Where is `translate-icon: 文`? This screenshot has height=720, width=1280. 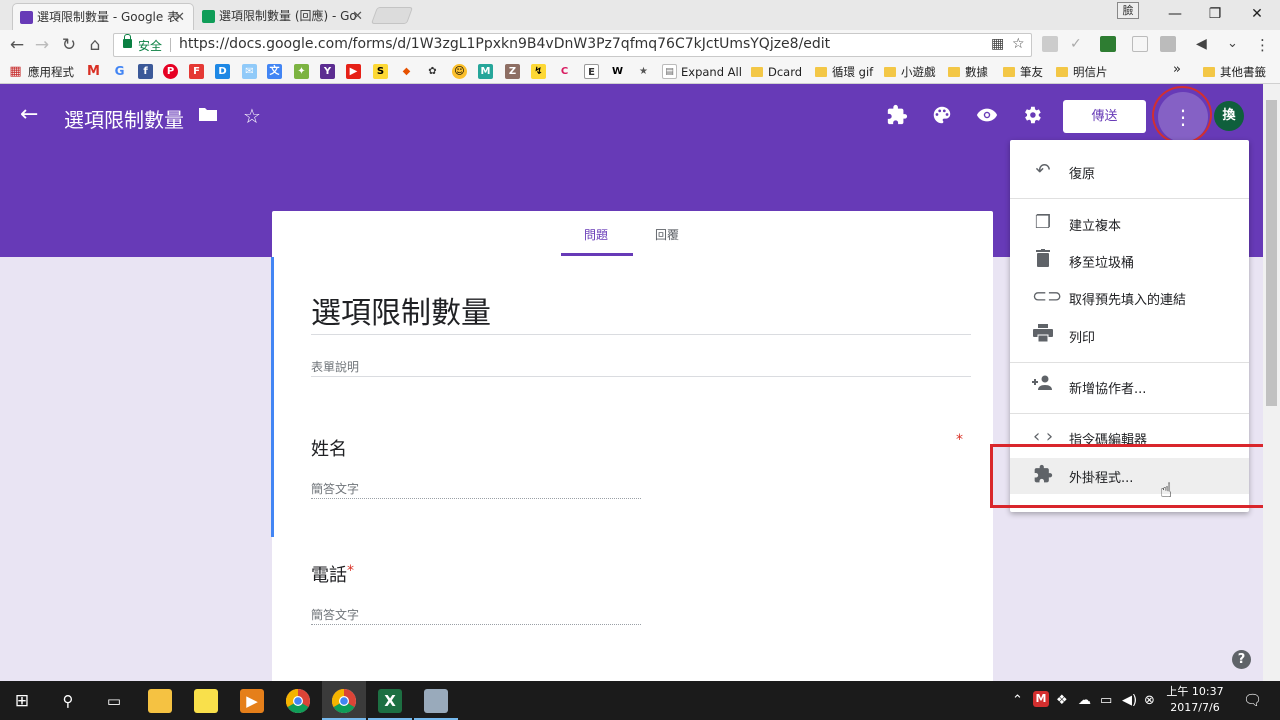
translate-icon: 文 is located at coordinates (274, 71).